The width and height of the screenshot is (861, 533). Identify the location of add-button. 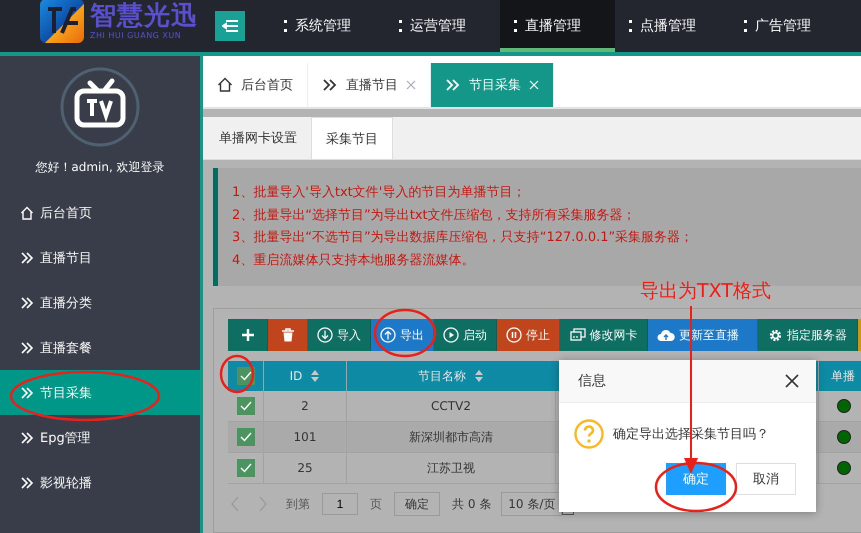
(248, 335).